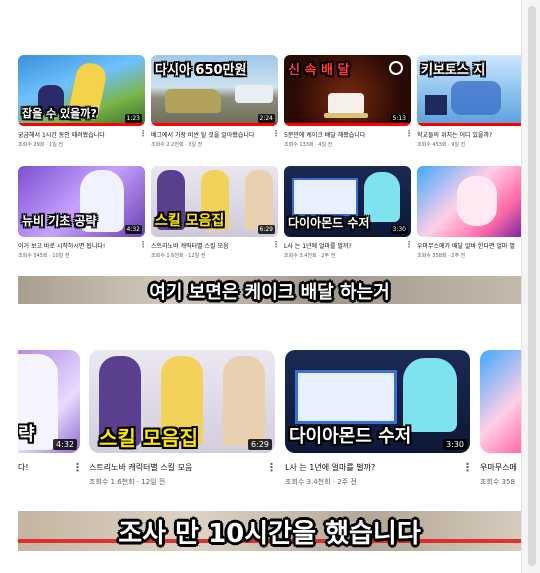  I want to click on duration-badge: 1:23, so click(133, 118).